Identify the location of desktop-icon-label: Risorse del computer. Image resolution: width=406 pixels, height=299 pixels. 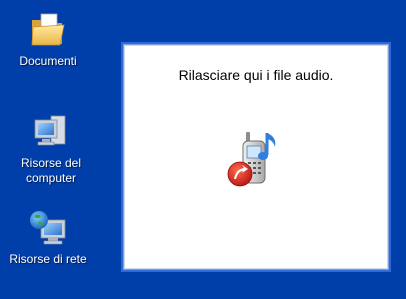
(51, 170).